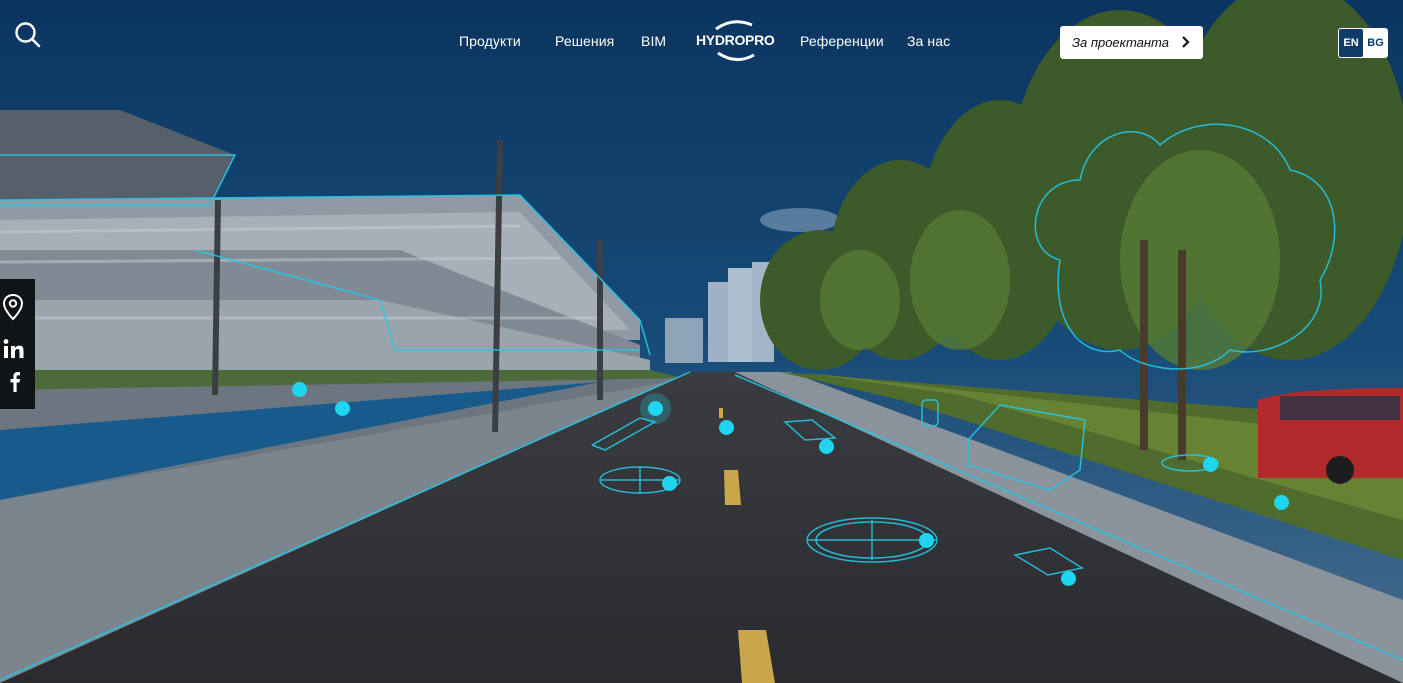 This screenshot has height=683, width=1403. I want to click on nav-about: За нас, so click(928, 41).